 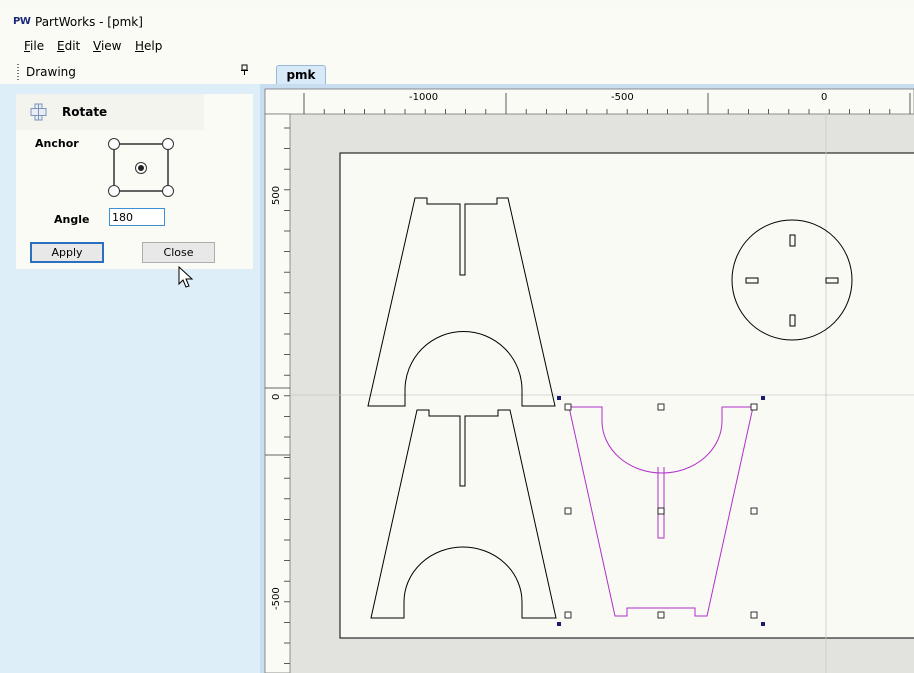 I want to click on handle-bottom-center, so click(x=661, y=615).